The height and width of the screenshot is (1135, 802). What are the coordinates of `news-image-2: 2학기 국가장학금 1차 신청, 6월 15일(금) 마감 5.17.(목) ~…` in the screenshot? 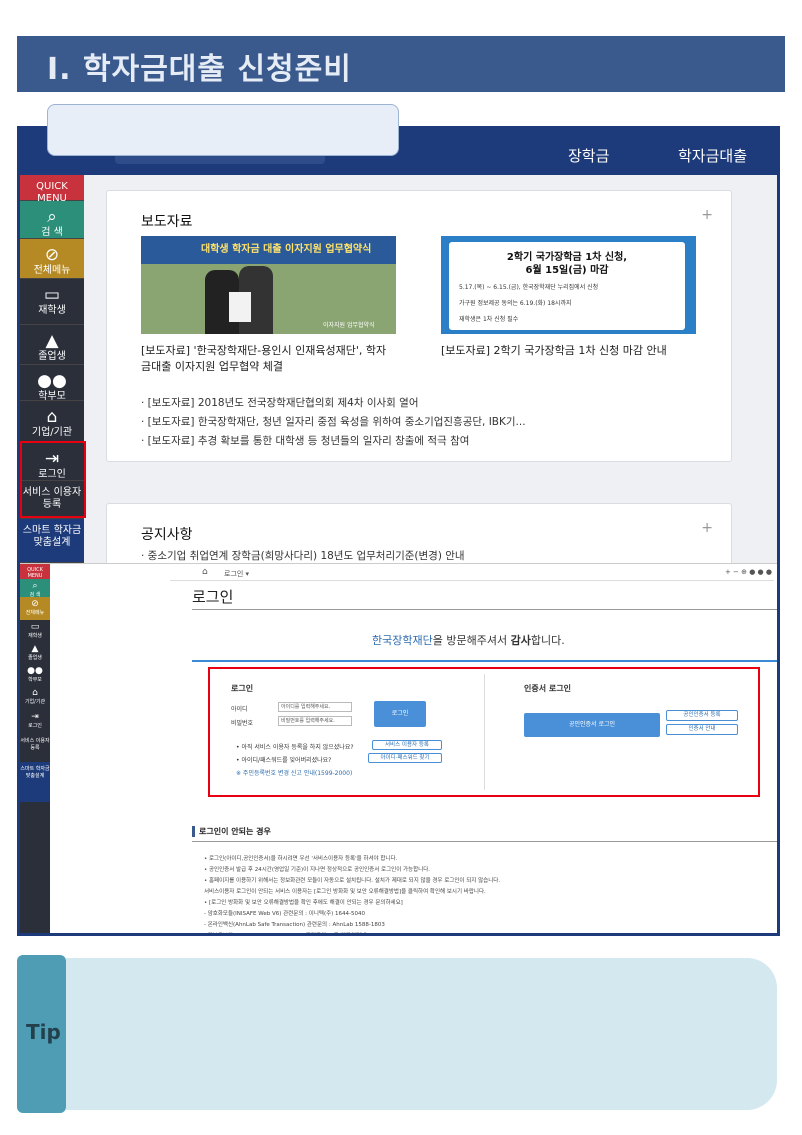 It's located at (568, 285).